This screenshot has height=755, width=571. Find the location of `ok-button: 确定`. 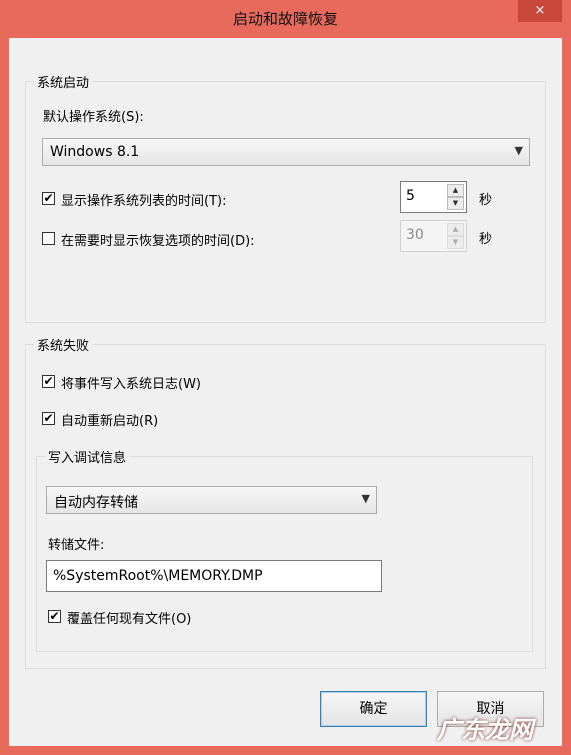

ok-button: 确定 is located at coordinates (373, 709).